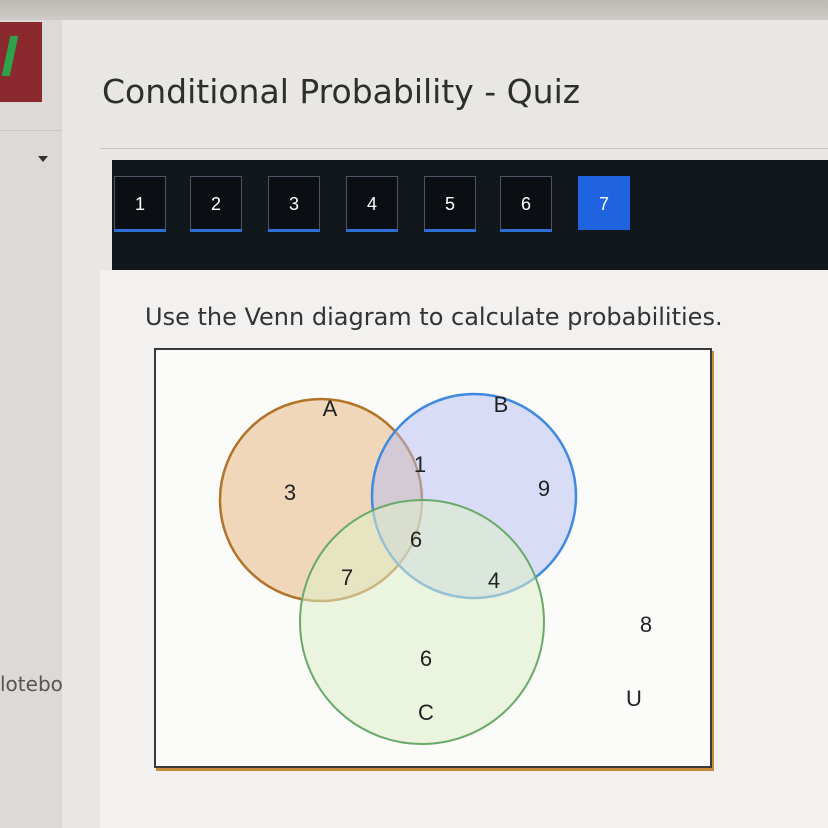  What do you see at coordinates (450, 204) in the screenshot?
I see `question-nav-button-5: 5` at bounding box center [450, 204].